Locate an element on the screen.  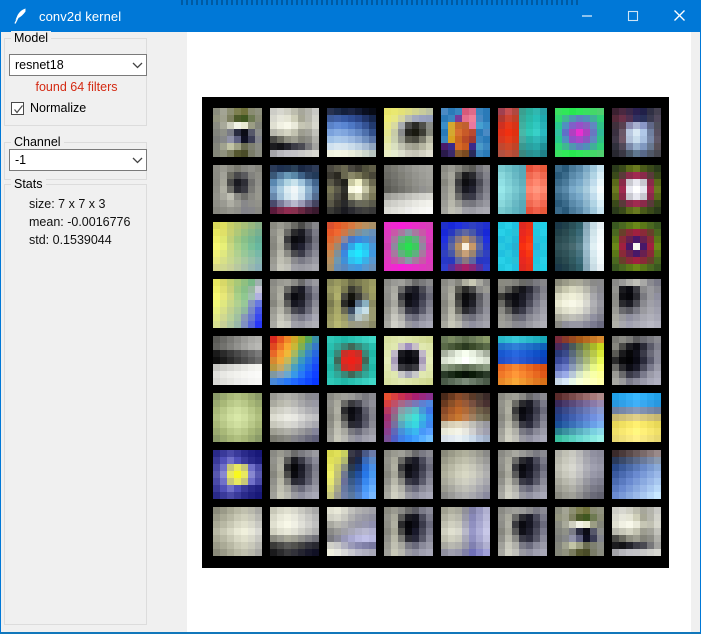
stats-group-title: Stats is located at coordinates (28, 184).